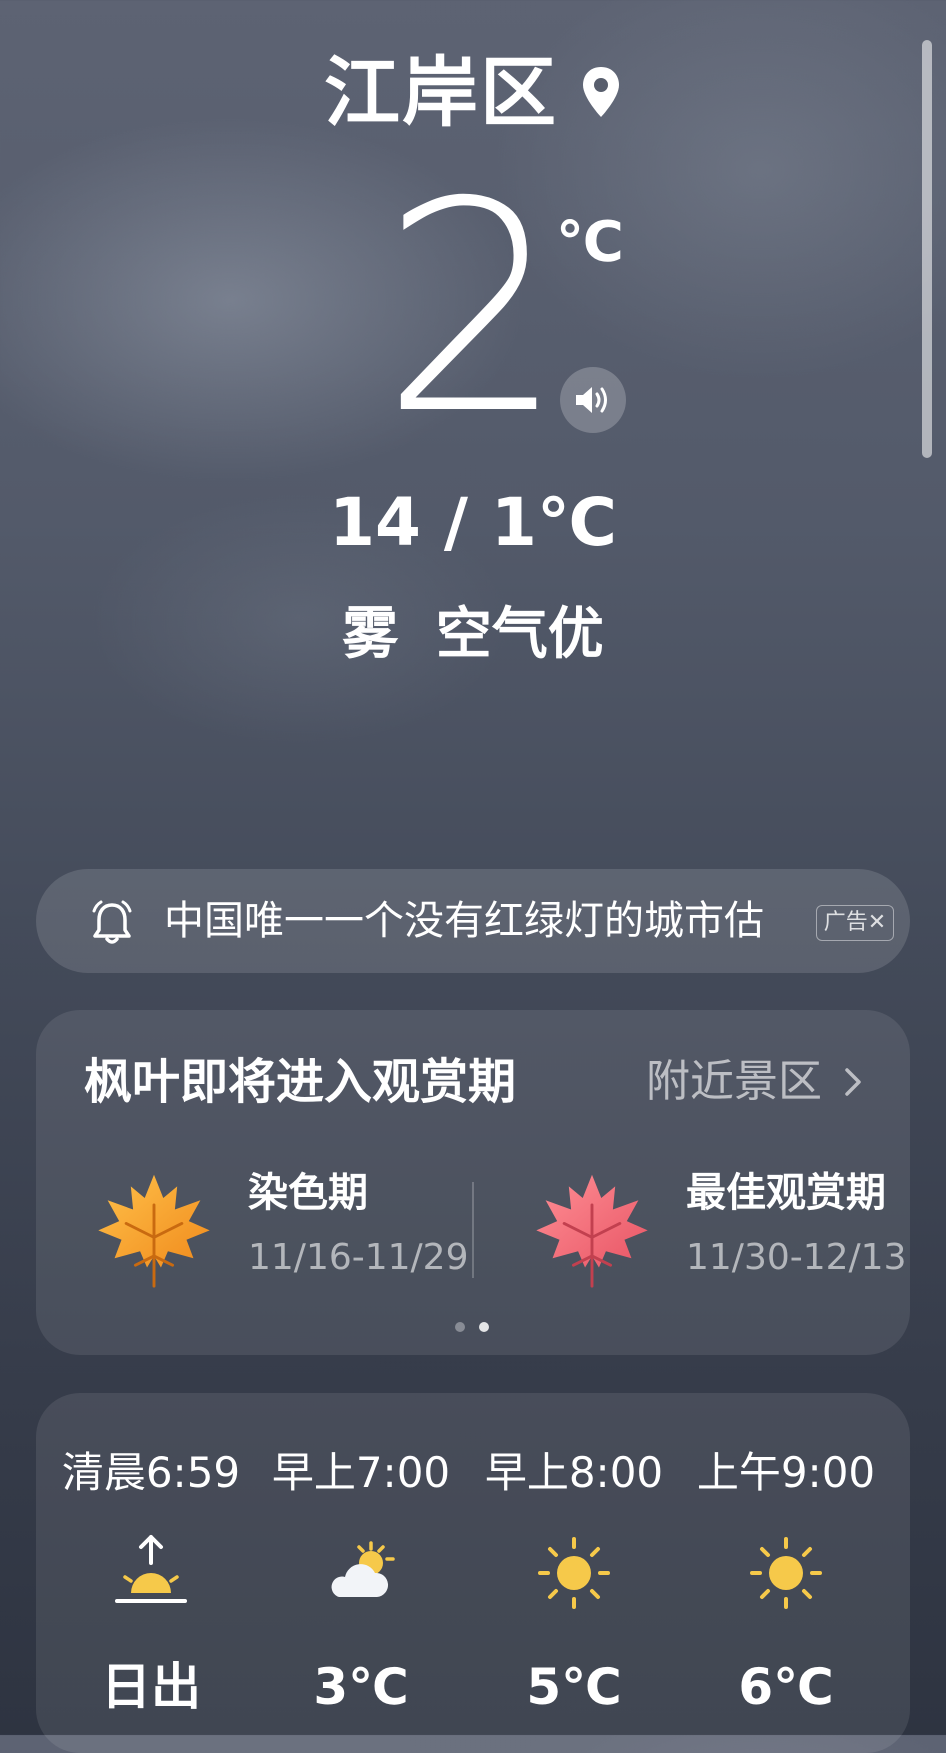  Describe the element at coordinates (151, 1569) in the screenshot. I see `sunrise-icon` at that location.